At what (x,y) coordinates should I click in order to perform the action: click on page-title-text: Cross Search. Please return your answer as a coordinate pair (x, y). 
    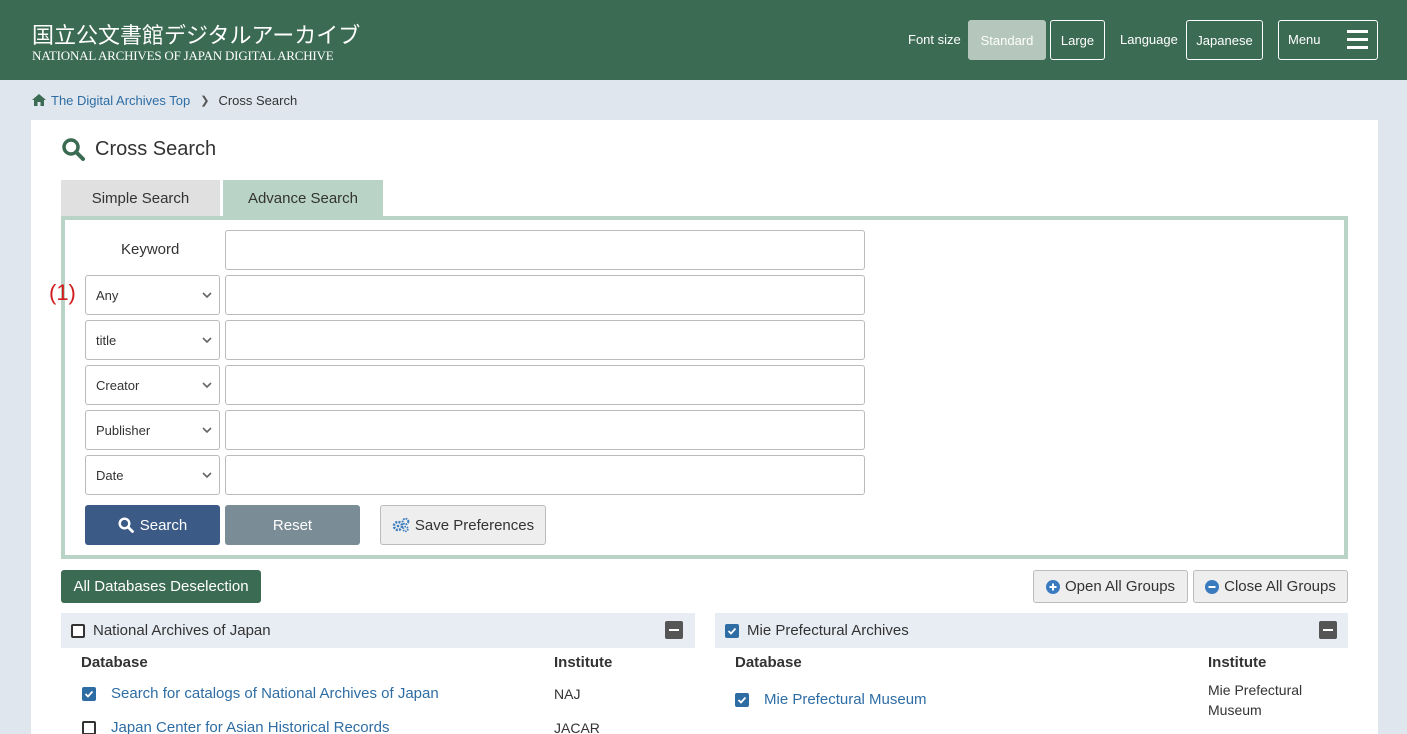
    Looking at the image, I should click on (156, 148).